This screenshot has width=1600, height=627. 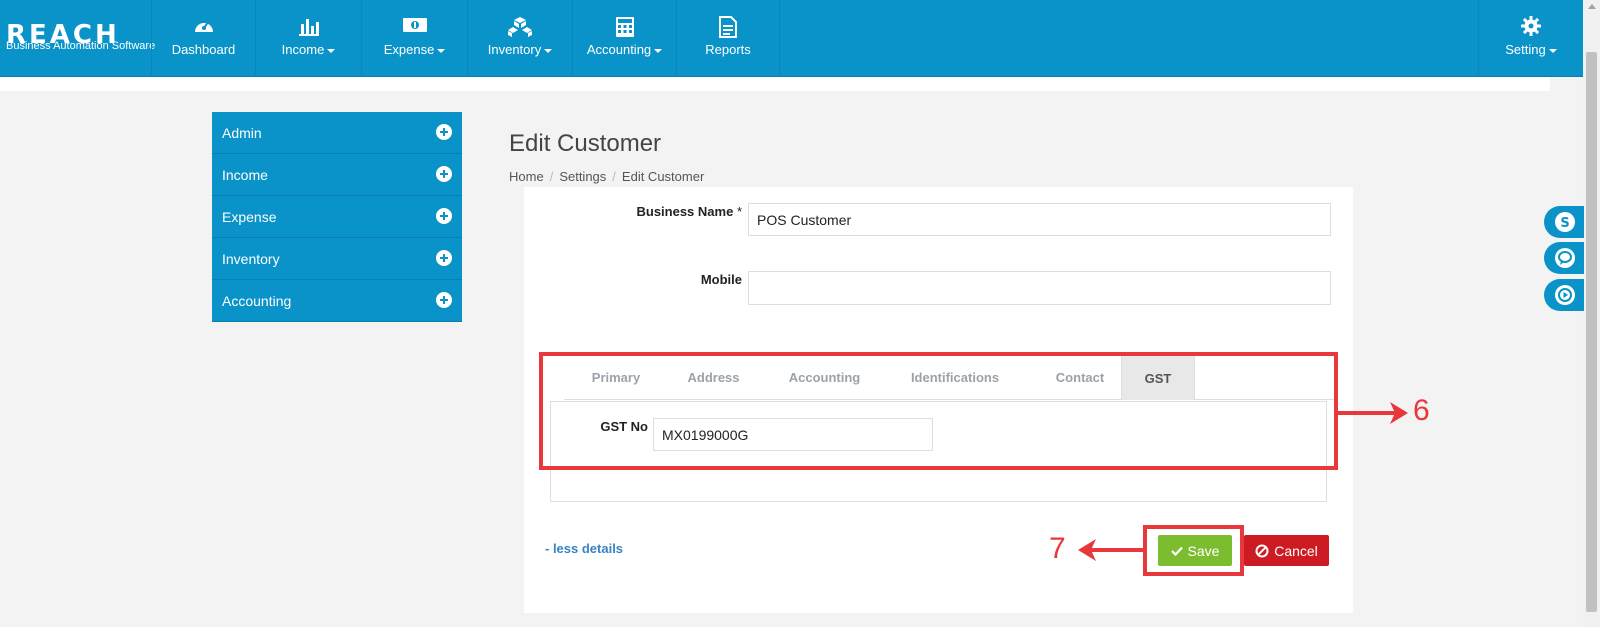 What do you see at coordinates (81, 46) in the screenshot?
I see `logo-tagline: Business Automation Software` at bounding box center [81, 46].